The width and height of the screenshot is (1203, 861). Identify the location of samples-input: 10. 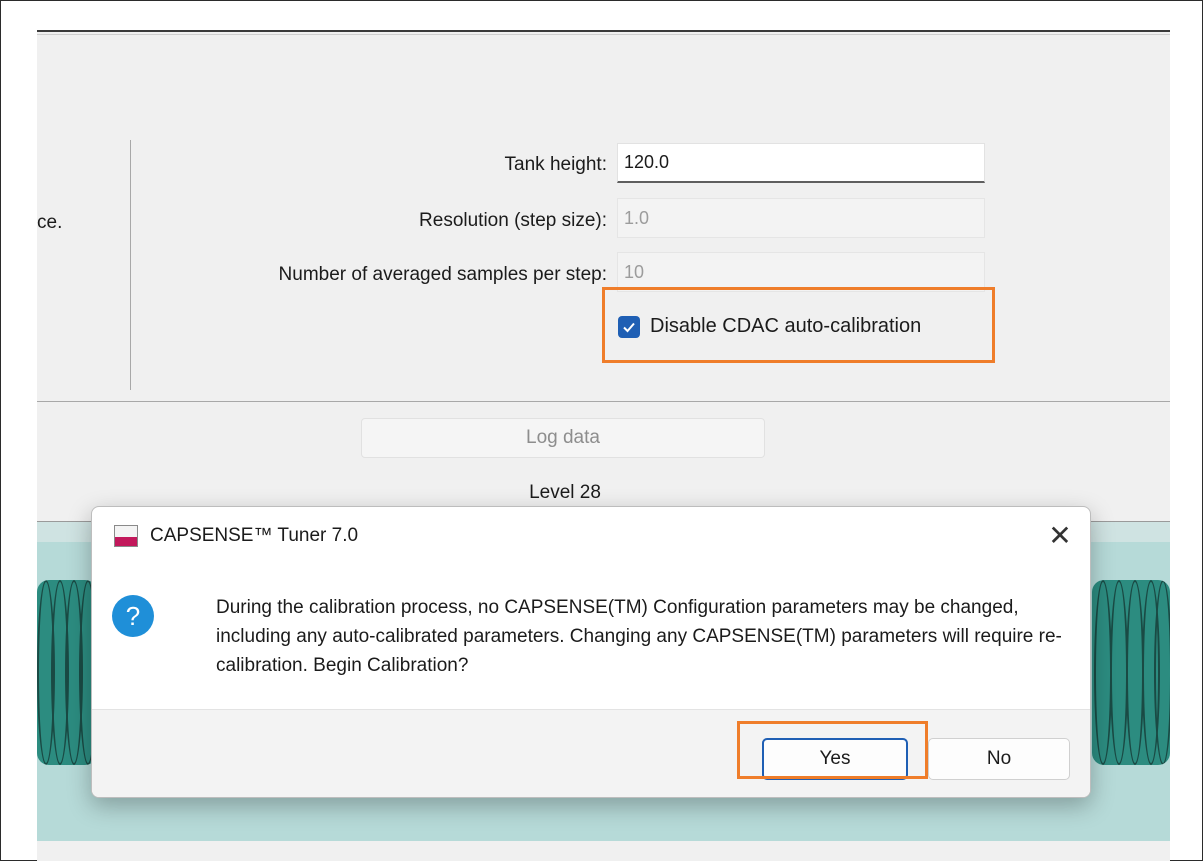
(801, 272).